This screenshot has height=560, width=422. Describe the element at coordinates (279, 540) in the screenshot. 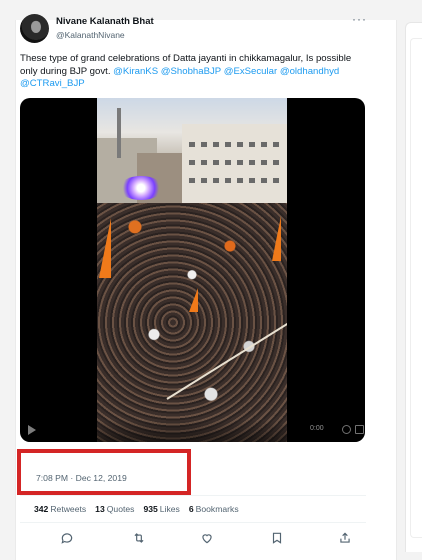

I see `bookmark-icon` at that location.